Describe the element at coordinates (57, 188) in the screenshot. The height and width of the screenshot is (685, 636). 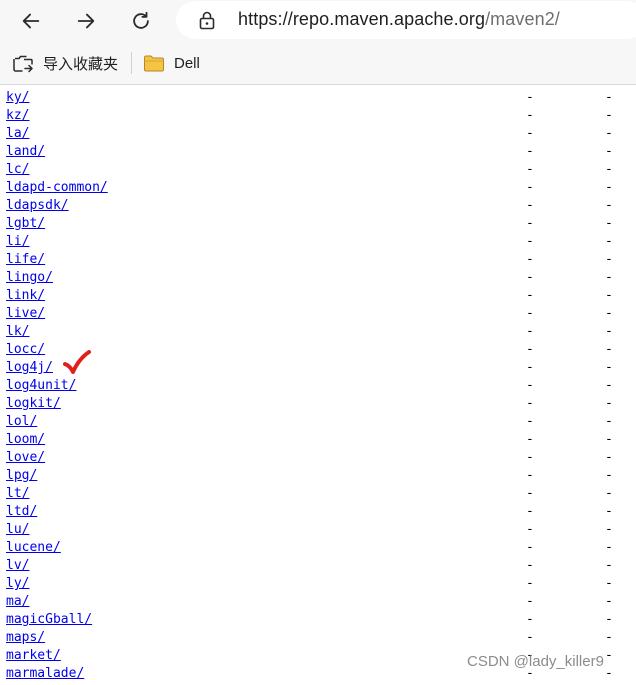
I see `directory-link: ldapd-common/` at that location.